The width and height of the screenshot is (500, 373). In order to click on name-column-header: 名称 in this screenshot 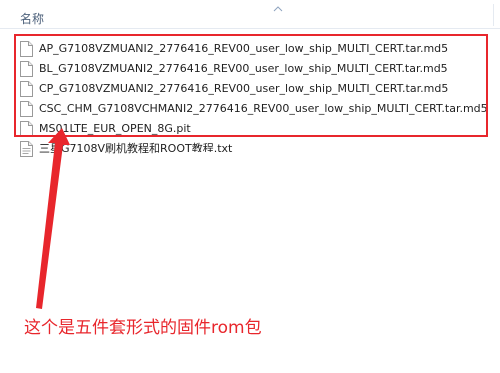, I will do `click(32, 19)`.